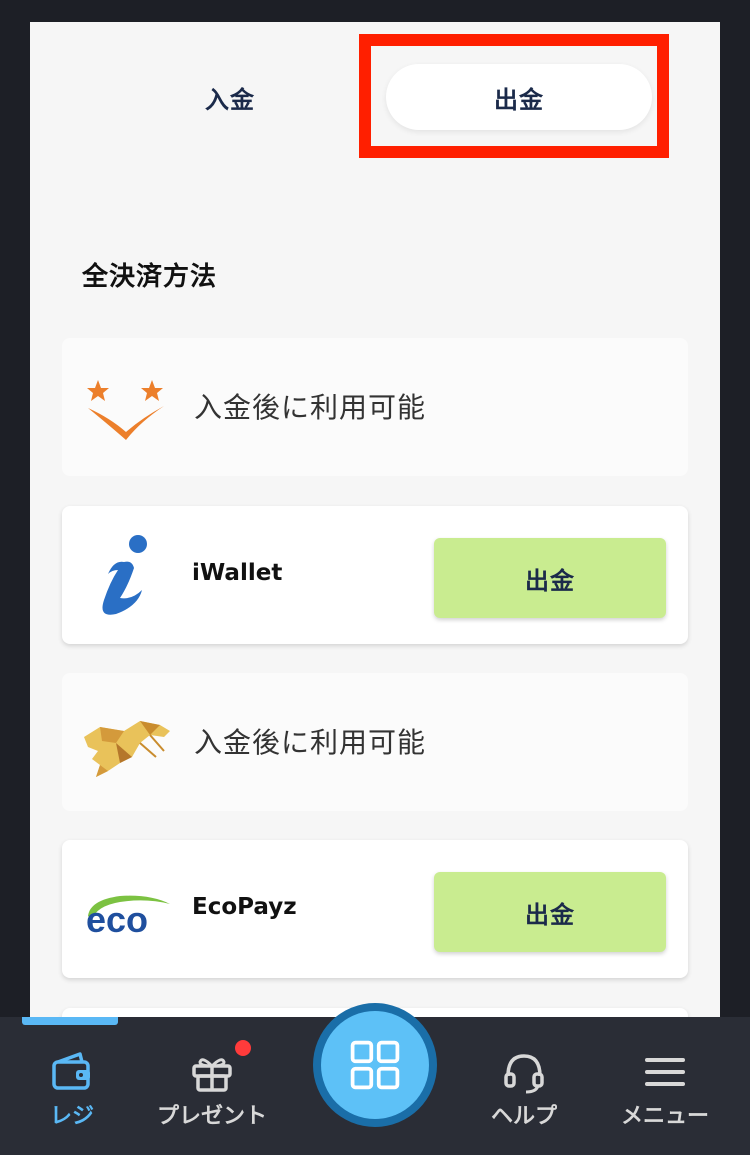  I want to click on headset-icon, so click(524, 1074).